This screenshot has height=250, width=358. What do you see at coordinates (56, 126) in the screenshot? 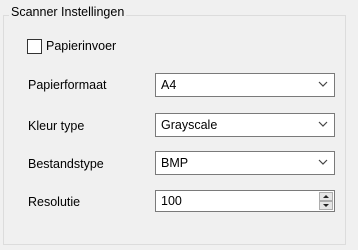
I see `color-type-label: Kleur type` at bounding box center [56, 126].